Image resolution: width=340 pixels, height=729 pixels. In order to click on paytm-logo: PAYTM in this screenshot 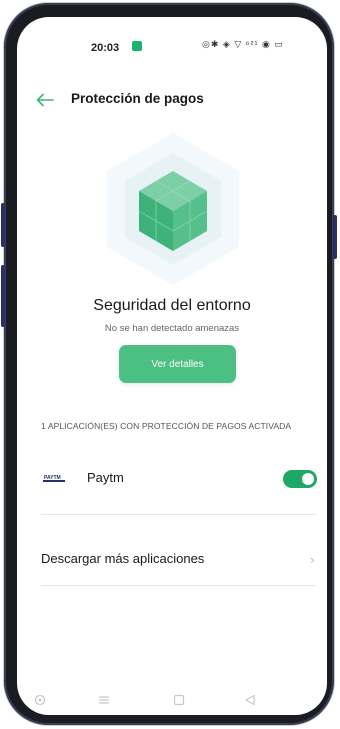, I will do `click(54, 478)`.